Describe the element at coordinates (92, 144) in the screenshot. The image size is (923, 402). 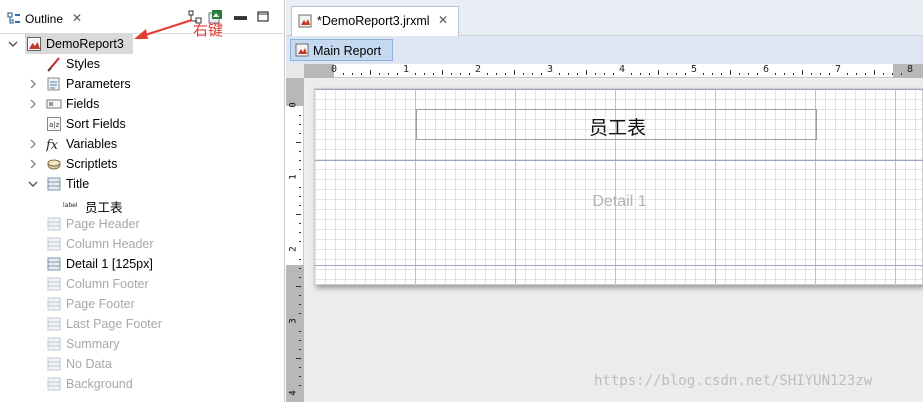
I see `tree-item-label: Variables` at that location.